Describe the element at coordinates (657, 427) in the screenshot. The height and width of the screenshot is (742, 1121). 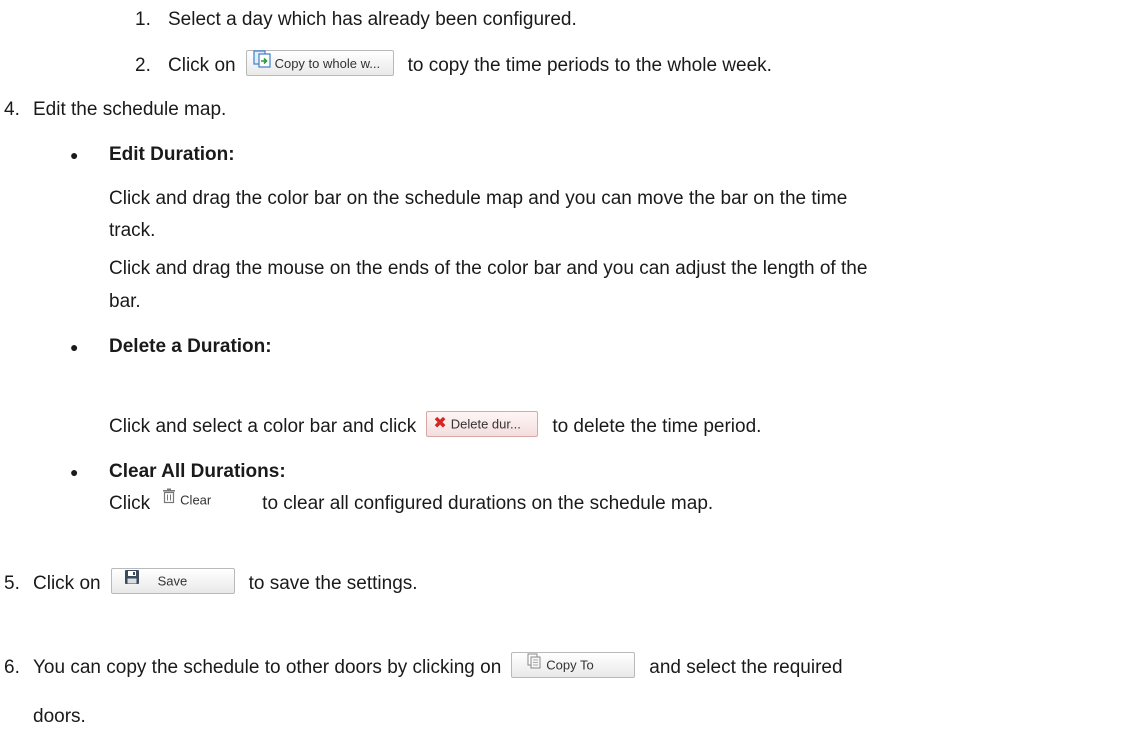
I see `delete-duration-text-after: to delete the time period.` at that location.